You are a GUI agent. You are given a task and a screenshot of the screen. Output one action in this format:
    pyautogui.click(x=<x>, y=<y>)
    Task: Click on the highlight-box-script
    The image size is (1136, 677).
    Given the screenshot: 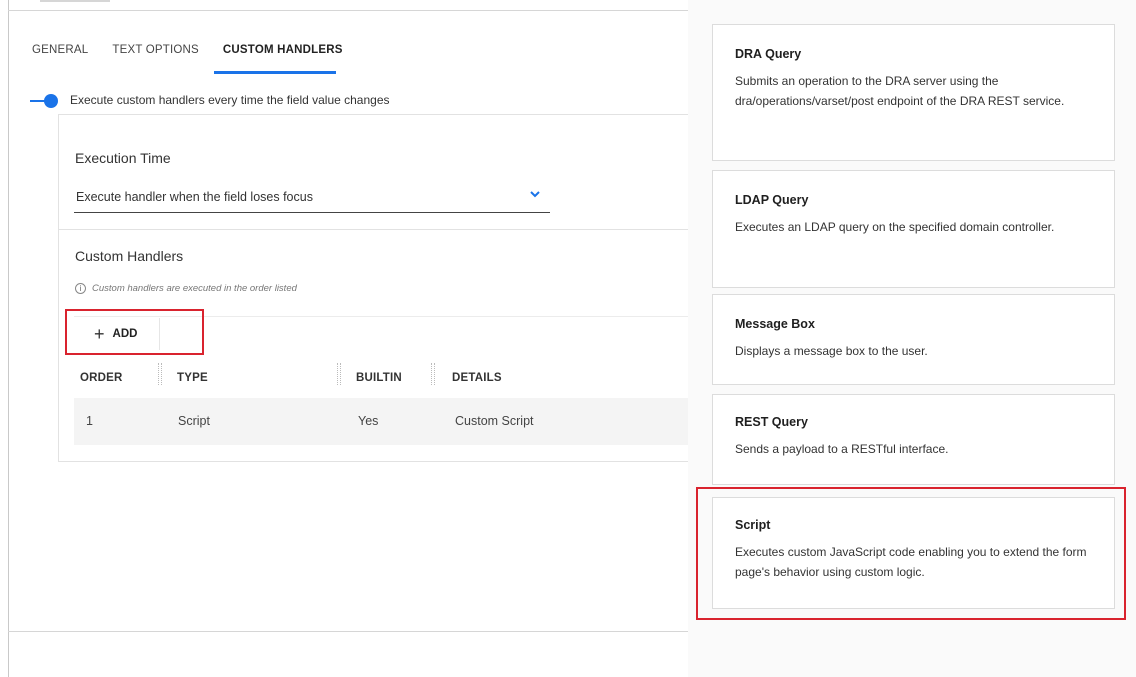 What is the action you would take?
    pyautogui.click(x=911, y=553)
    